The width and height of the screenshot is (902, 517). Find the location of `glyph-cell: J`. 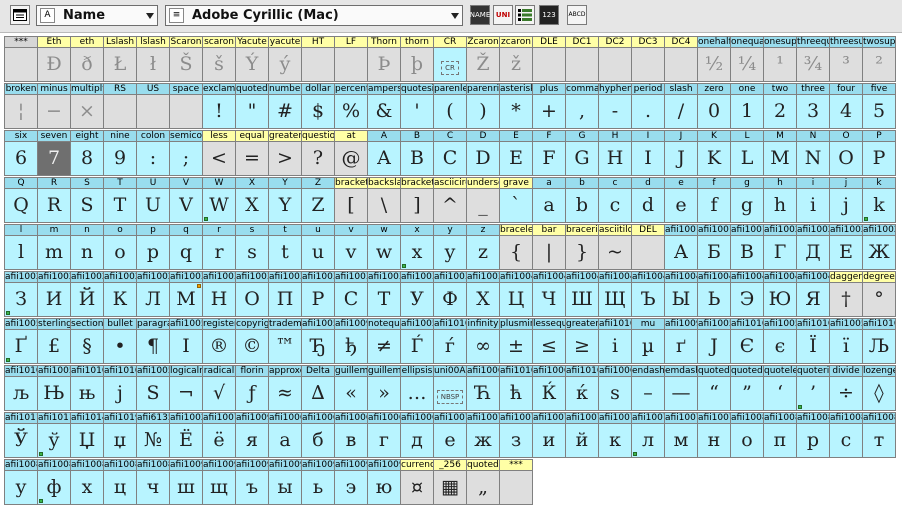

glyph-cell: J is located at coordinates (681, 158).